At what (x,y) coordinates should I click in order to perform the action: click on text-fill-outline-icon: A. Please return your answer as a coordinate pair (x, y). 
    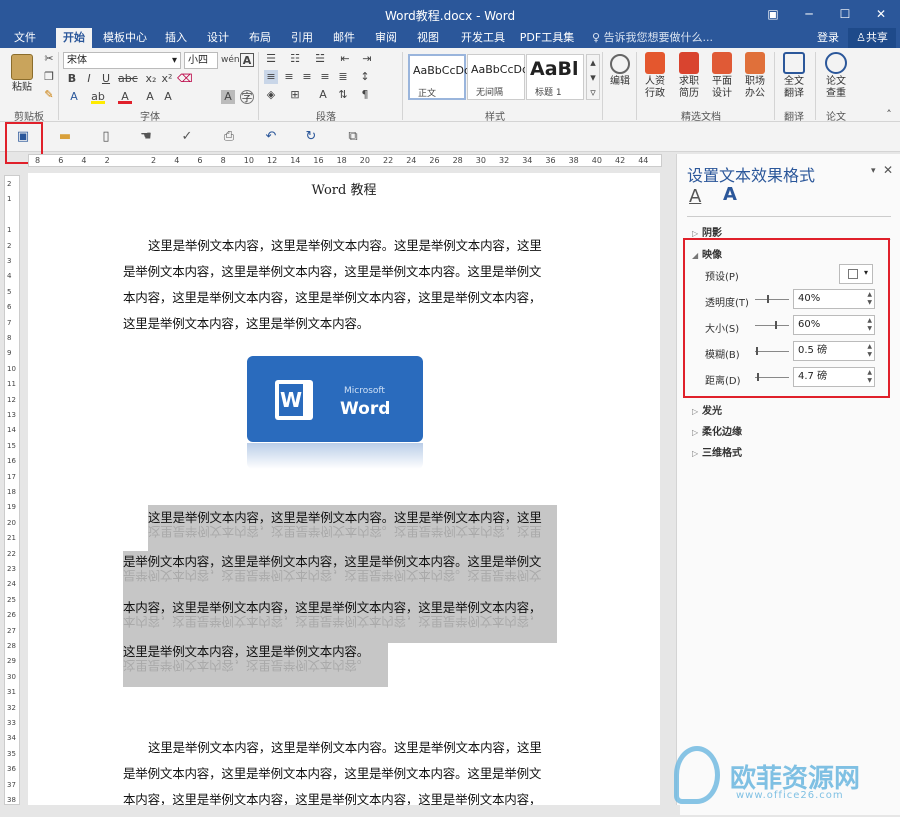
    Looking at the image, I should click on (695, 196).